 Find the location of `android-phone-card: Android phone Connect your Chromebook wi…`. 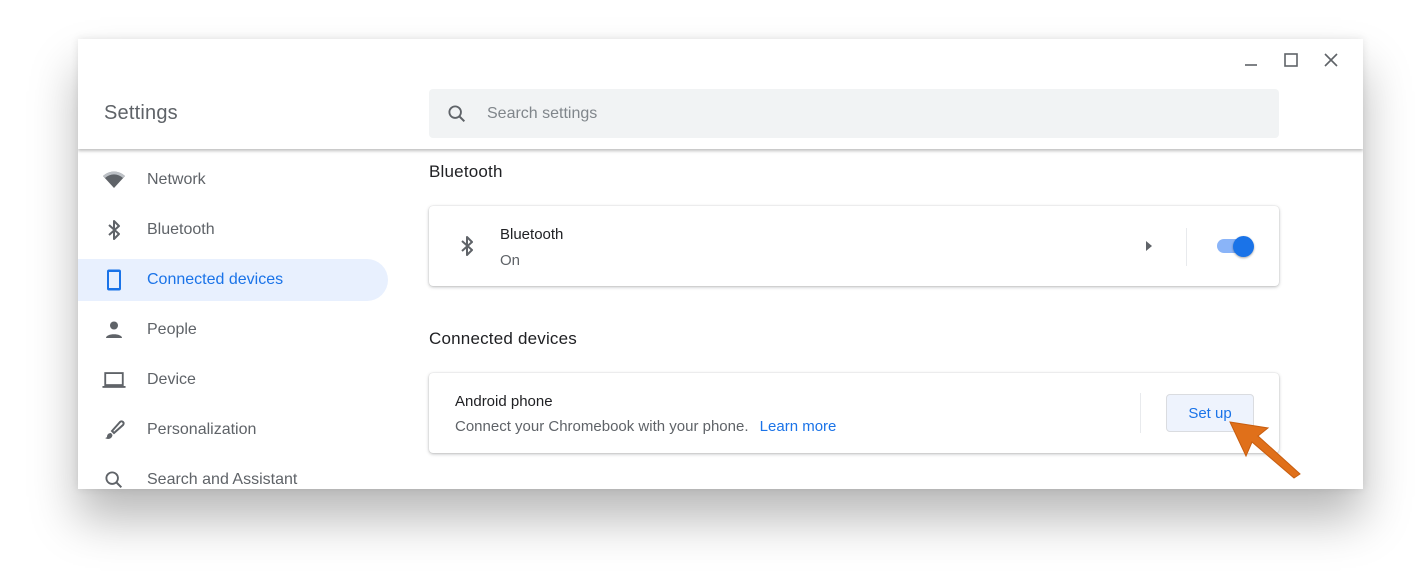

android-phone-card: Android phone Connect your Chromebook wi… is located at coordinates (854, 413).